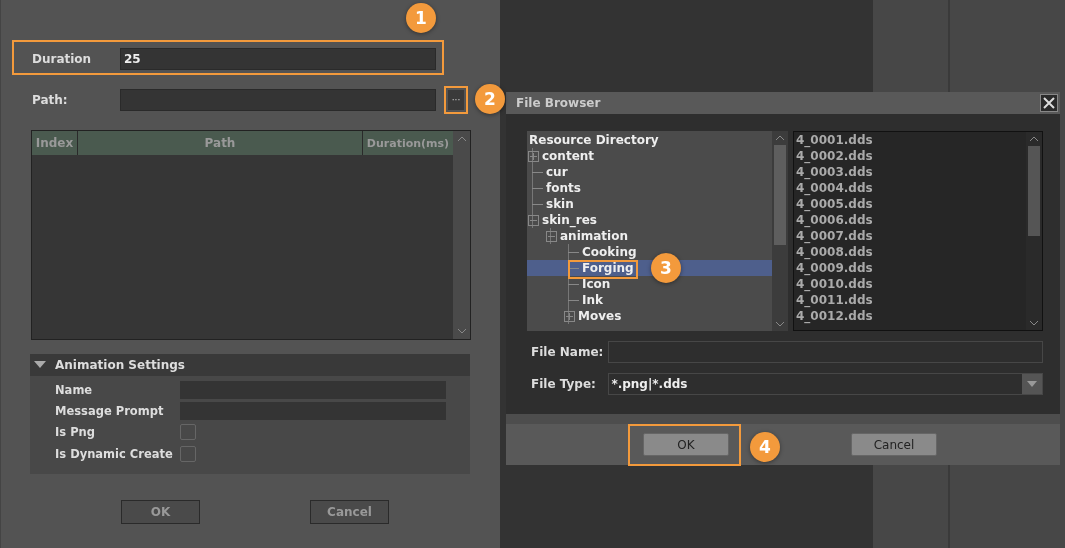 This screenshot has height=548, width=1065. I want to click on field-label: Path:, so click(50, 100).